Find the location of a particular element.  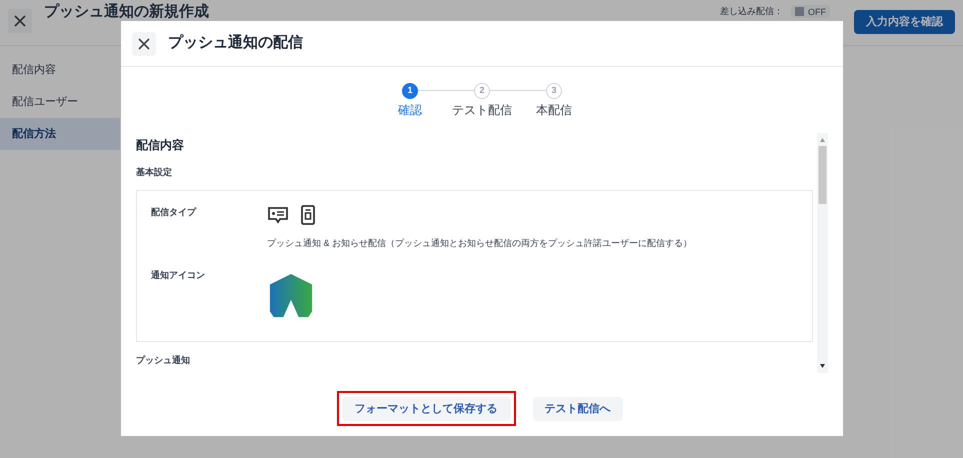

merge-label: 差し込み配信： is located at coordinates (751, 11).